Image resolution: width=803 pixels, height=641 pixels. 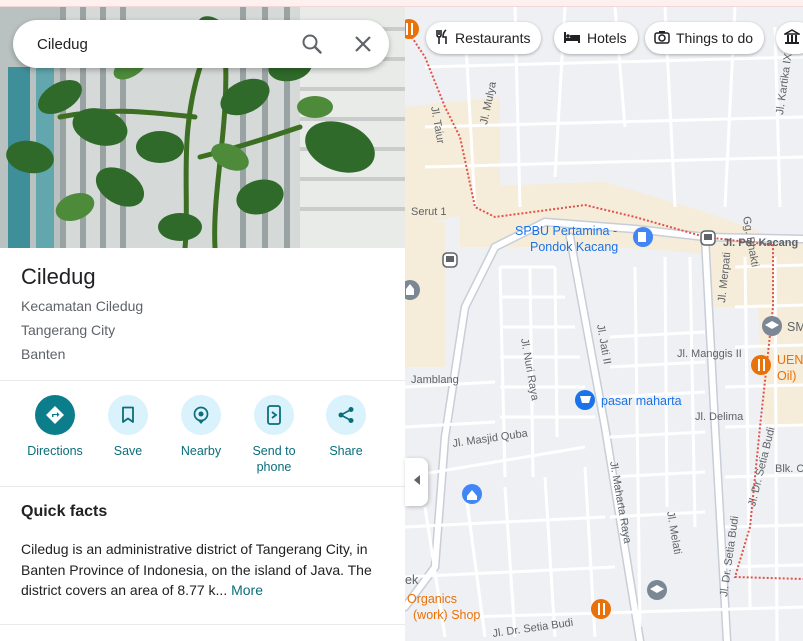 I want to click on svg-text: SPBU Pertamina -, so click(x=566, y=231).